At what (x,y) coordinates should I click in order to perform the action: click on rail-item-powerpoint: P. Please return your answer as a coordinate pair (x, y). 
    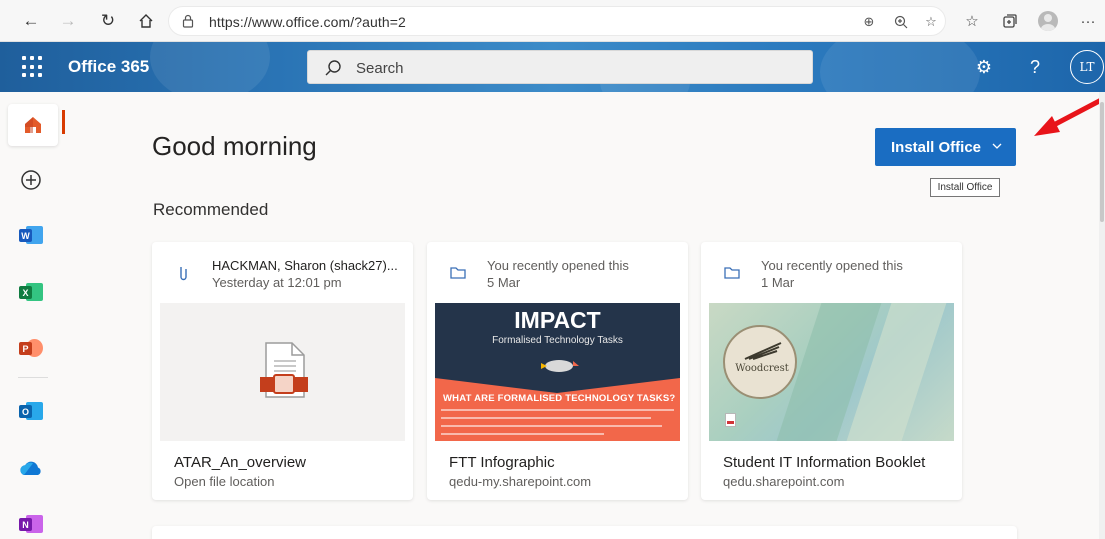
    Looking at the image, I should click on (31, 348).